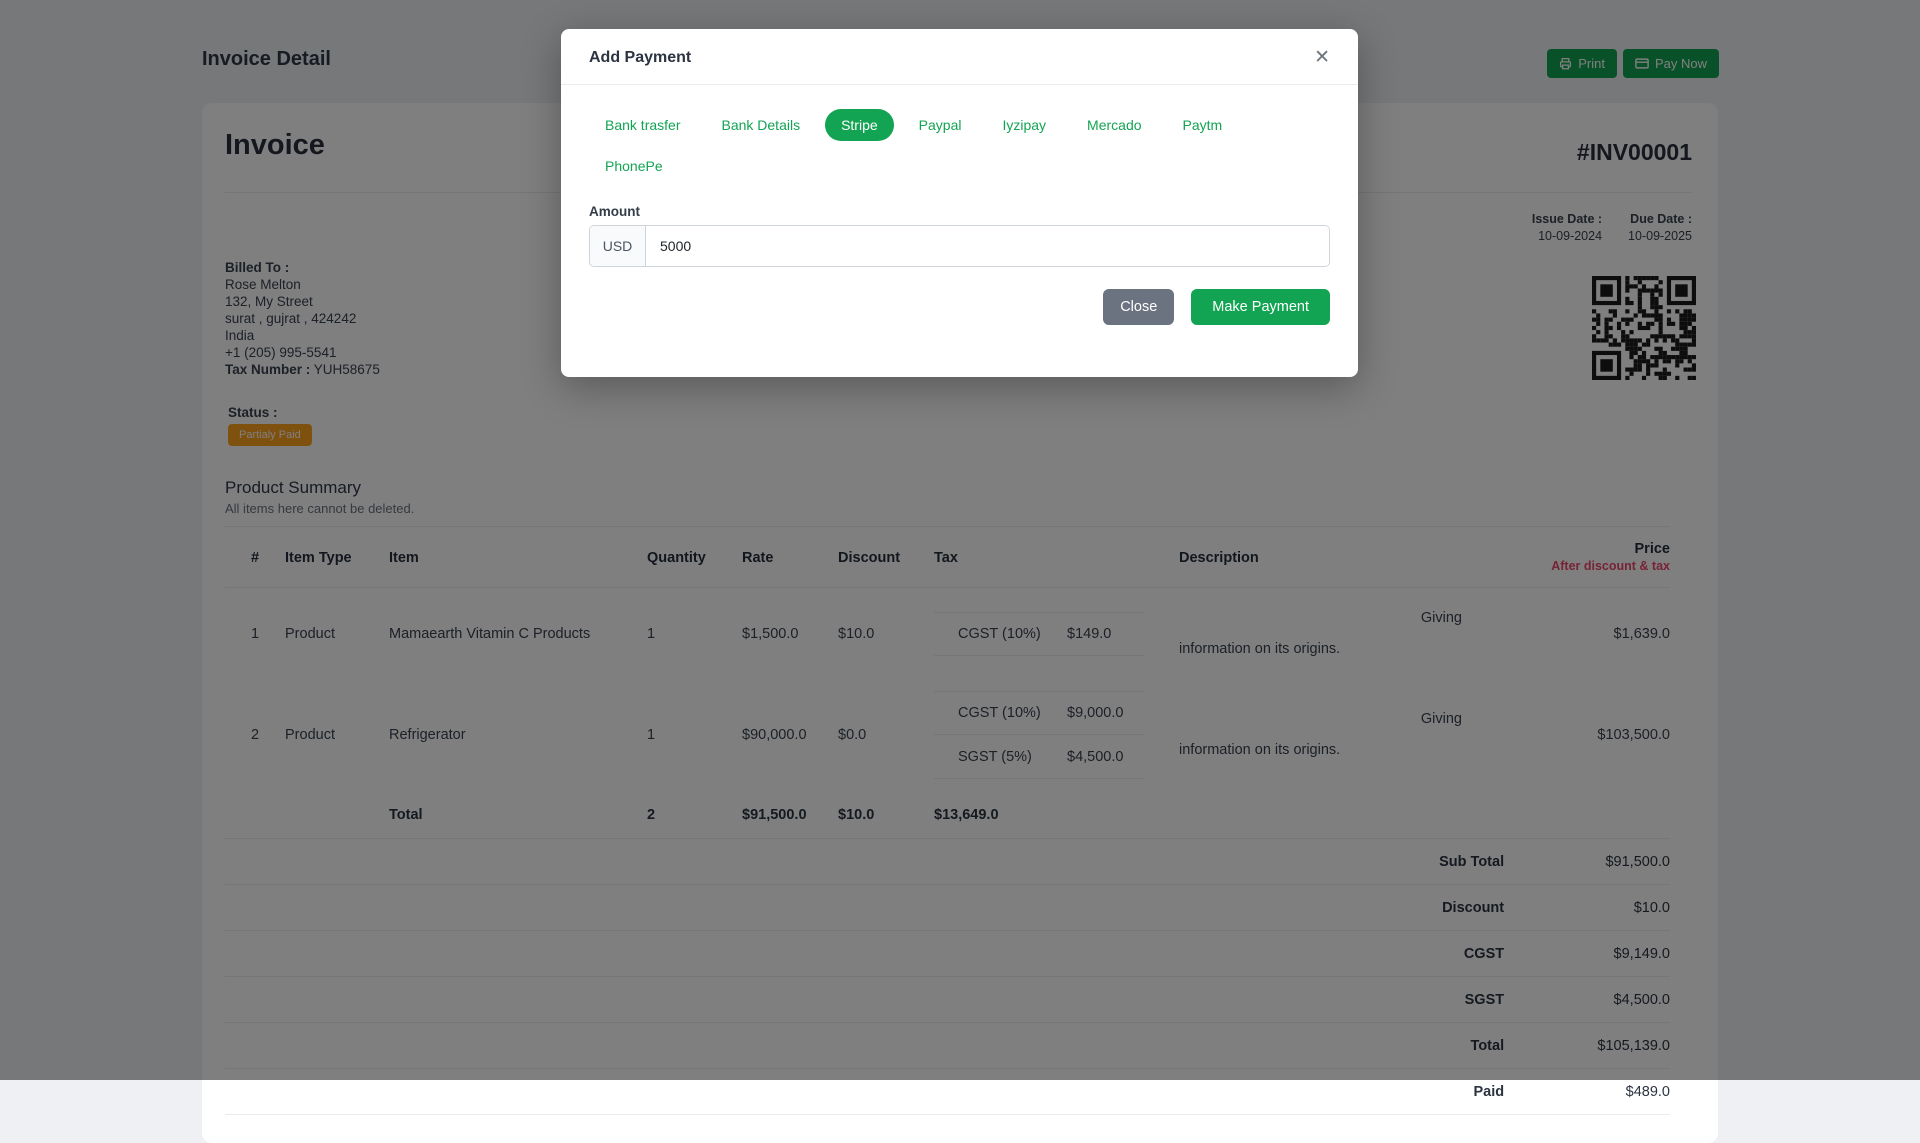  Describe the element at coordinates (959, 307) in the screenshot. I see `modal-actions: Close Make Payment` at that location.